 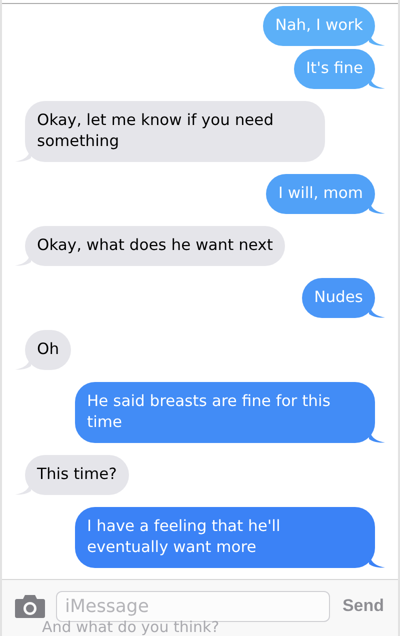 I want to click on camera-icon, so click(x=30, y=606).